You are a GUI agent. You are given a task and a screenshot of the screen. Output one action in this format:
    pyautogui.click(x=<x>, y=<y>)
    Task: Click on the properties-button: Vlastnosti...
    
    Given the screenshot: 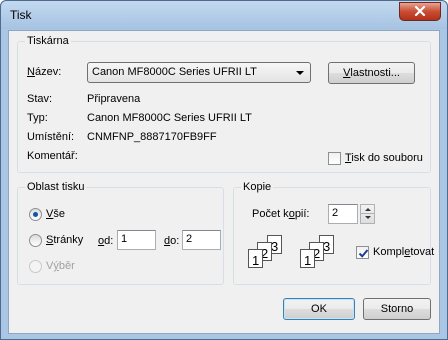 What is the action you would take?
    pyautogui.click(x=371, y=73)
    